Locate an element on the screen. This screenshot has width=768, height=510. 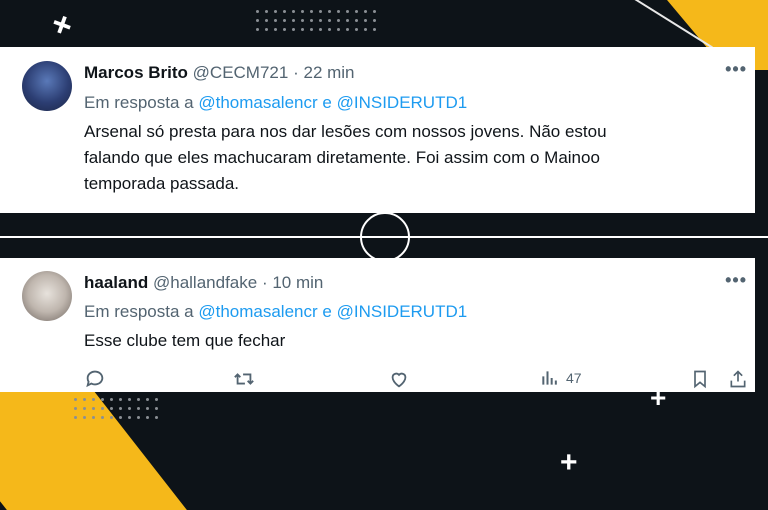
reply-icon is located at coordinates (95, 379).